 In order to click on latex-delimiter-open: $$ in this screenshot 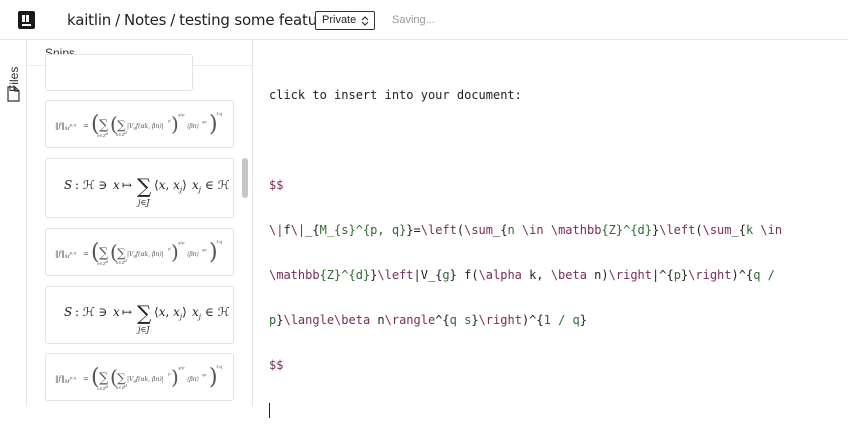, I will do `click(276, 185)`.